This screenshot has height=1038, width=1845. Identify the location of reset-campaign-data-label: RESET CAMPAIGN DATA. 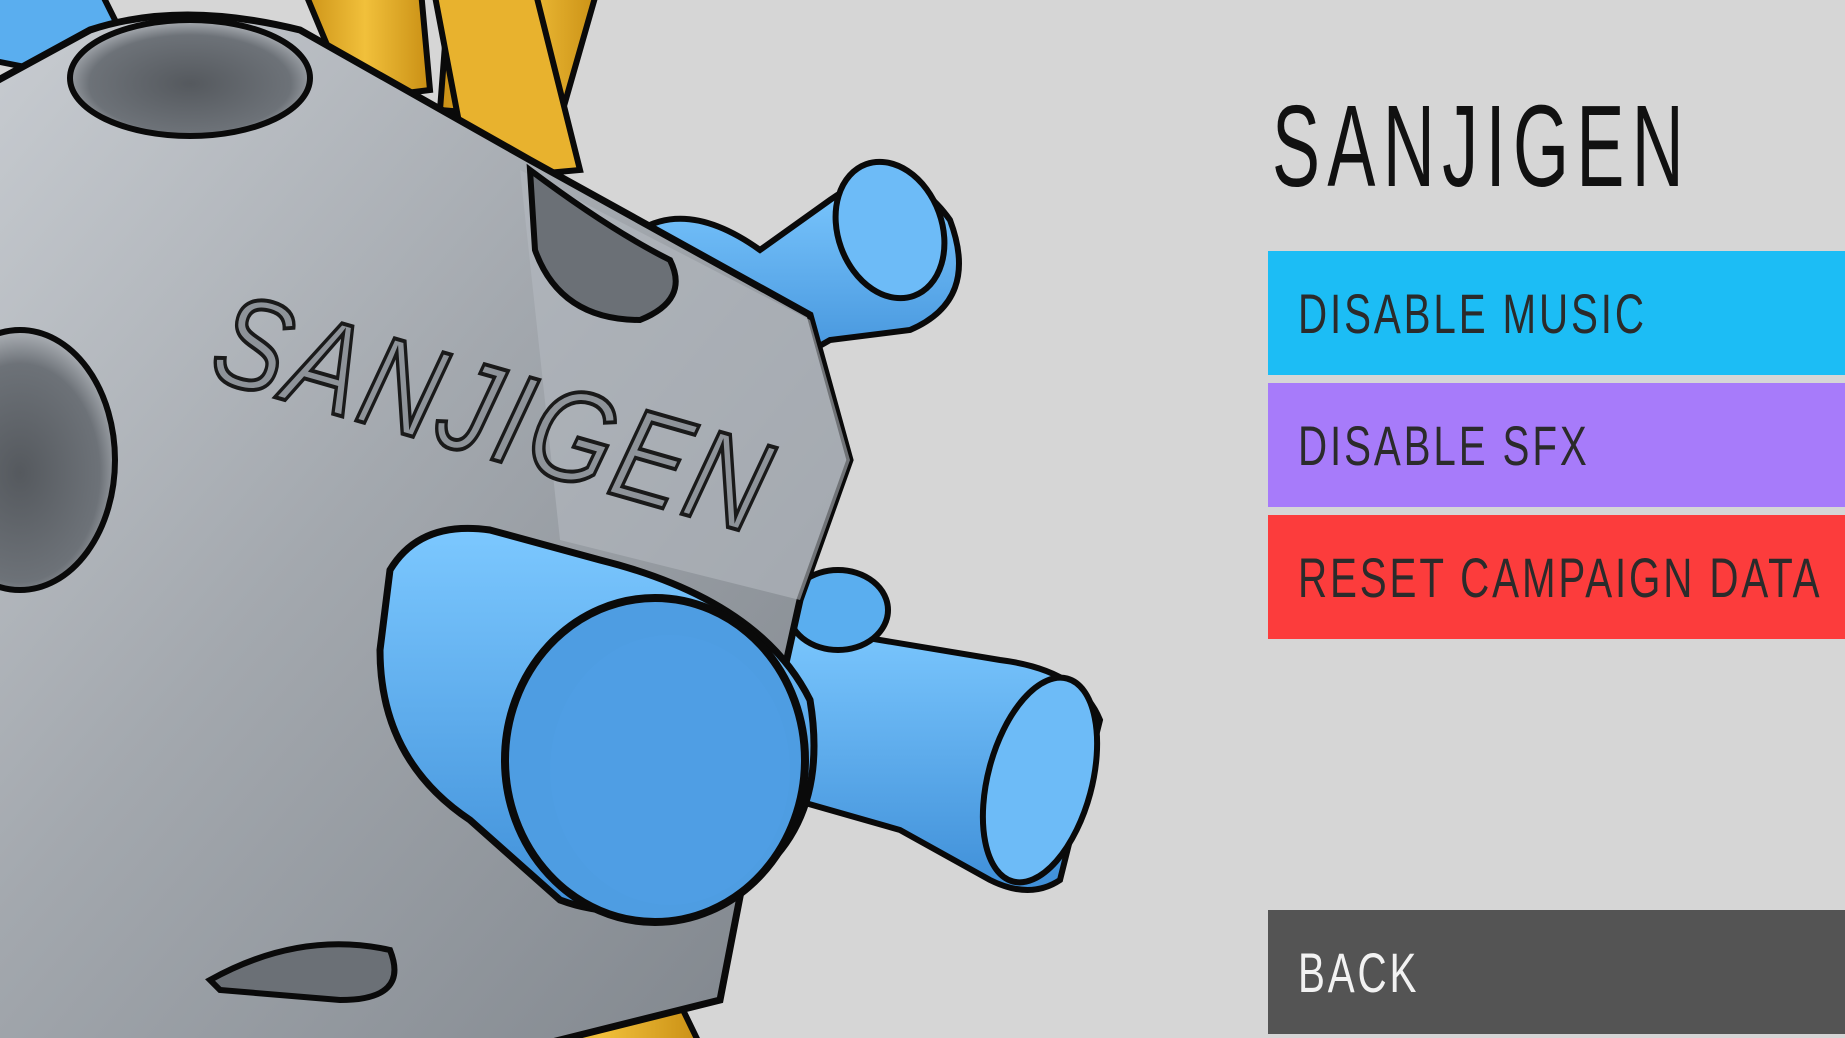
(1560, 577).